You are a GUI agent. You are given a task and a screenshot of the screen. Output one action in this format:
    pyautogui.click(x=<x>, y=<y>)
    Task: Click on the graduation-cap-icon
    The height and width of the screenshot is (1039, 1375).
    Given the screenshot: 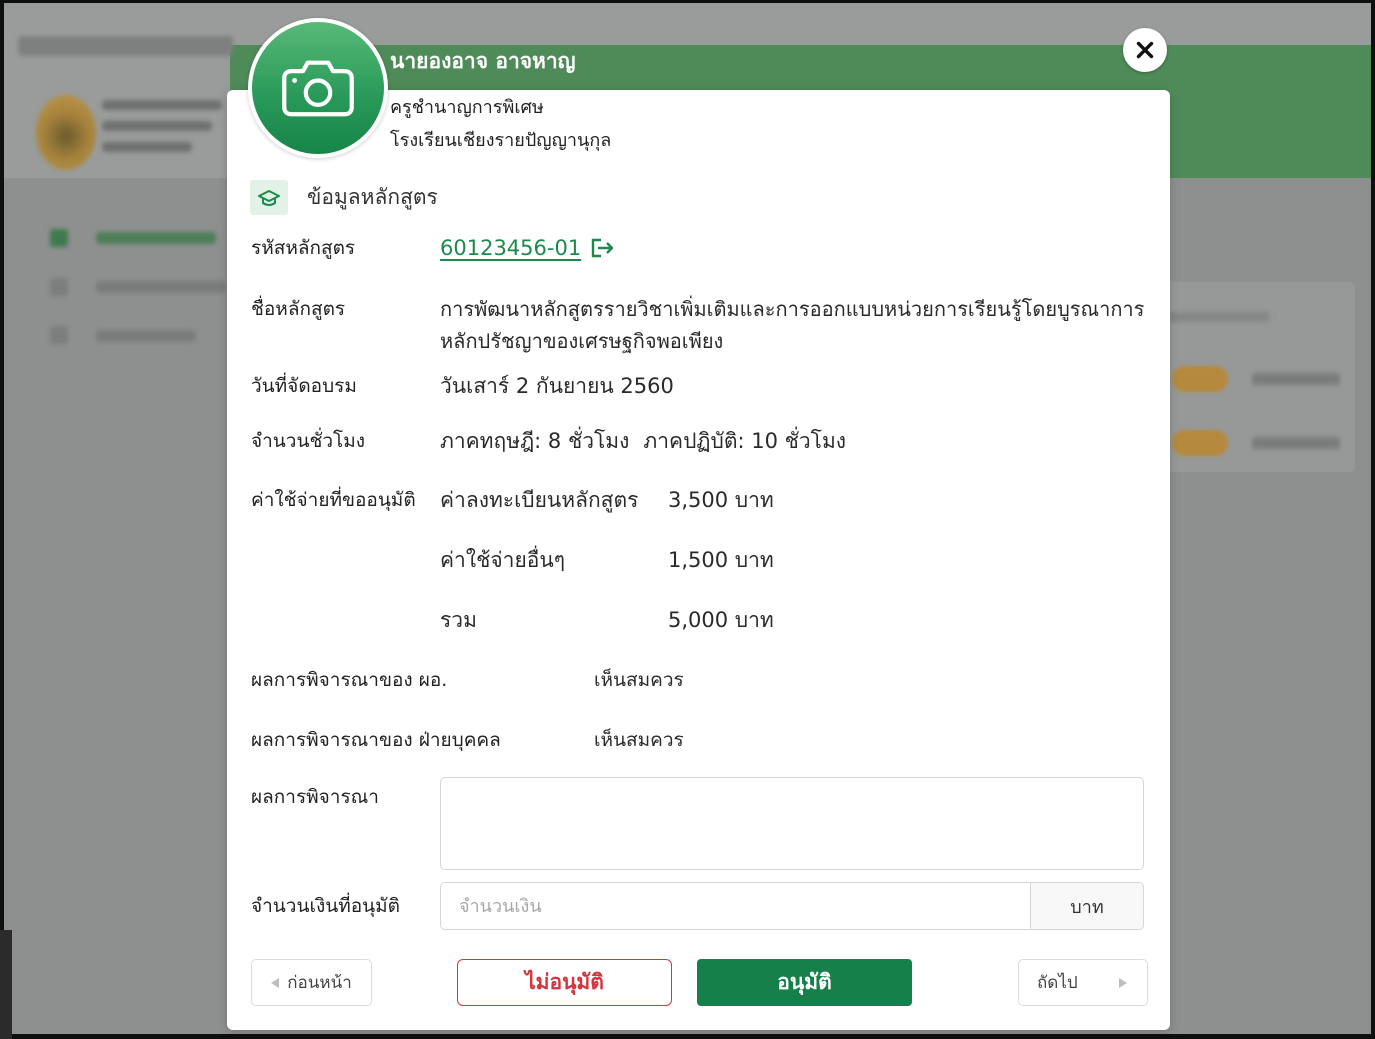 What is the action you would take?
    pyautogui.click(x=269, y=197)
    